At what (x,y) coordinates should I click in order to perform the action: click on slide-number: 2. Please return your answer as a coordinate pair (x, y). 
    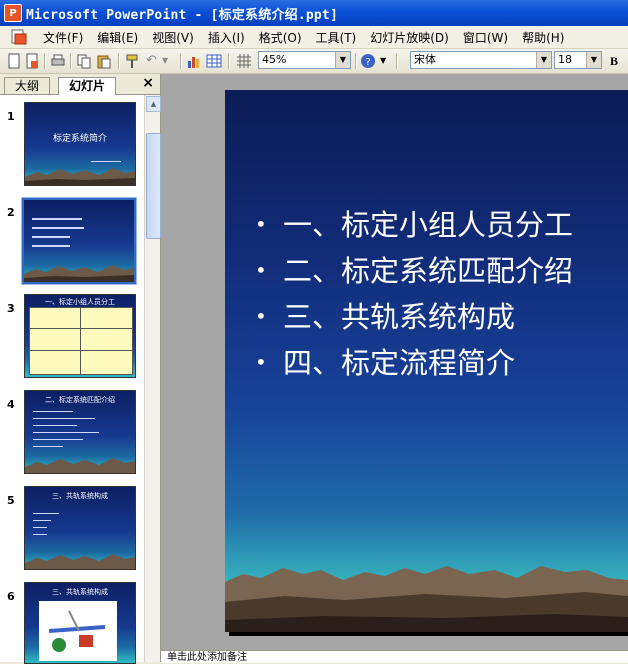
    Looking at the image, I should click on (11, 212).